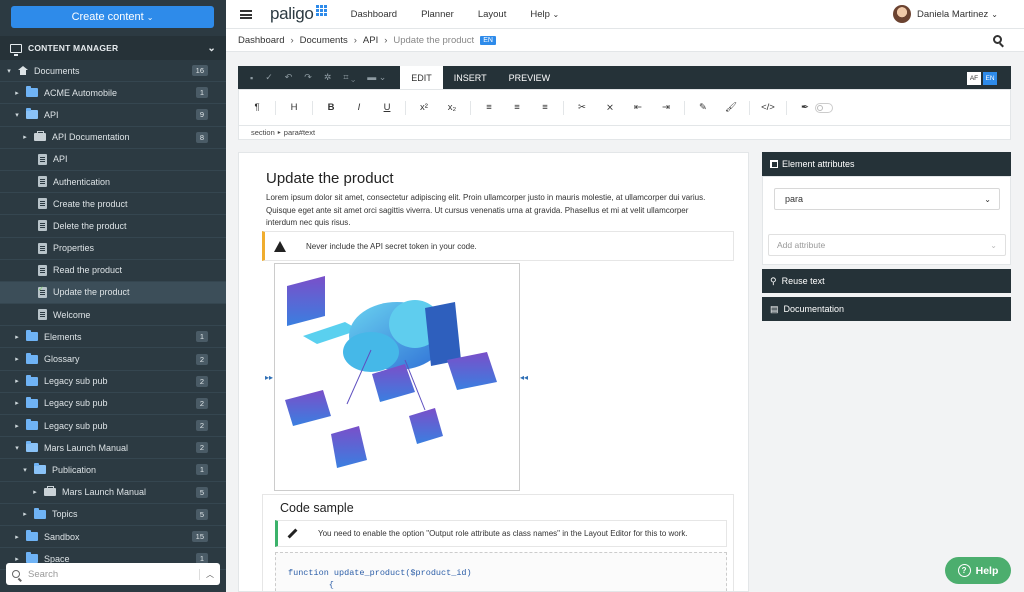 Image resolution: width=1024 pixels, height=592 pixels. Describe the element at coordinates (113, 337) in the screenshot. I see `tree-item: ▸ Elements 1` at that location.